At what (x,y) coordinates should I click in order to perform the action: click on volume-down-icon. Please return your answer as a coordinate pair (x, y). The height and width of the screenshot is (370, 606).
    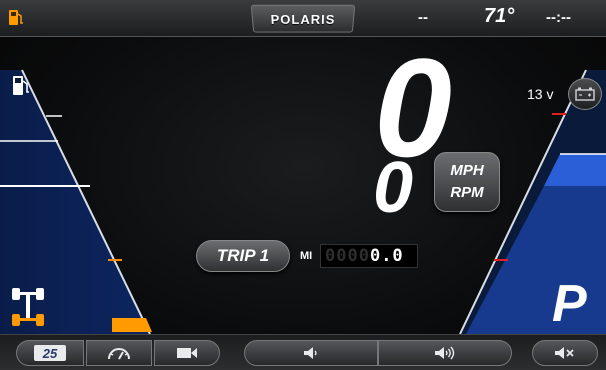
    Looking at the image, I should click on (310, 353).